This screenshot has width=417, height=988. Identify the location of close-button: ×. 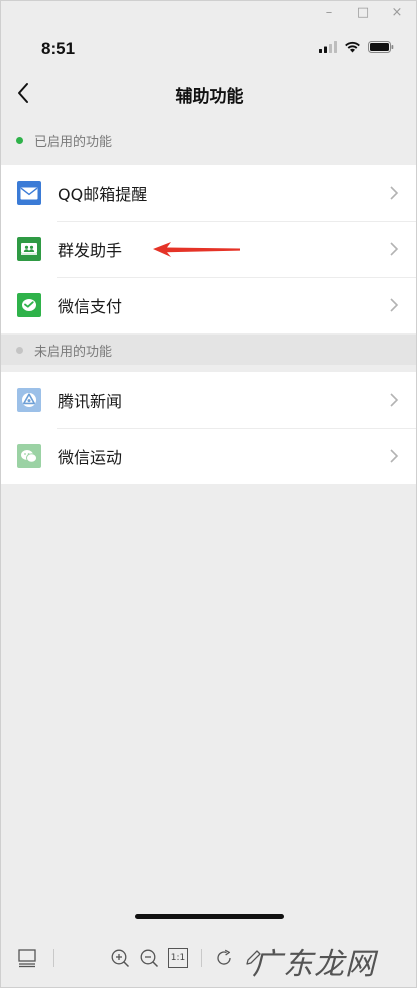
(397, 13).